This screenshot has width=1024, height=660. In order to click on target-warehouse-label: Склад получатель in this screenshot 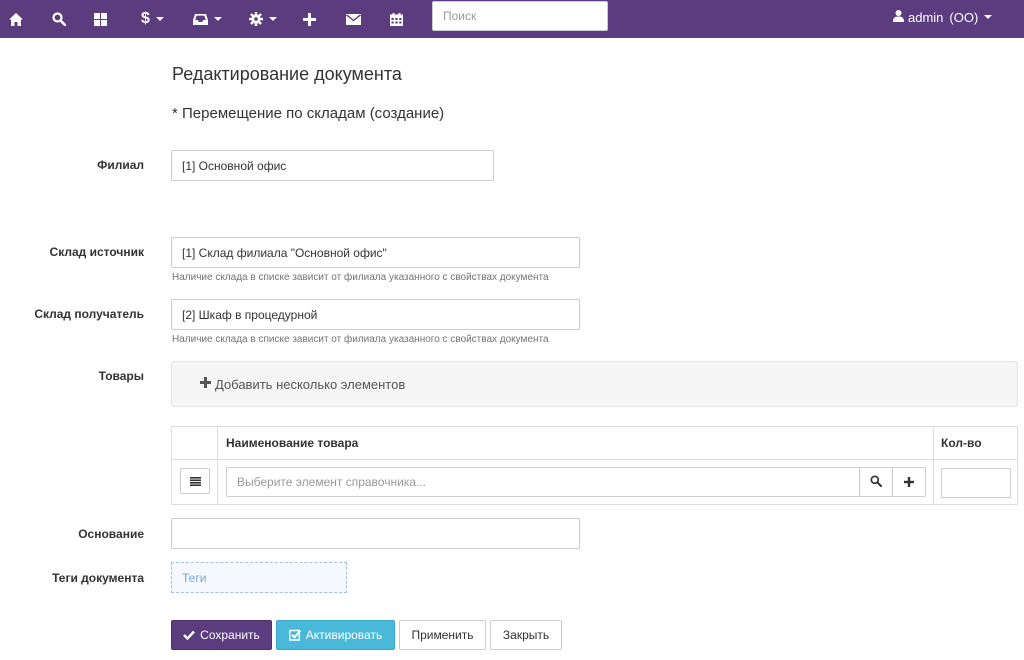, I will do `click(89, 314)`.